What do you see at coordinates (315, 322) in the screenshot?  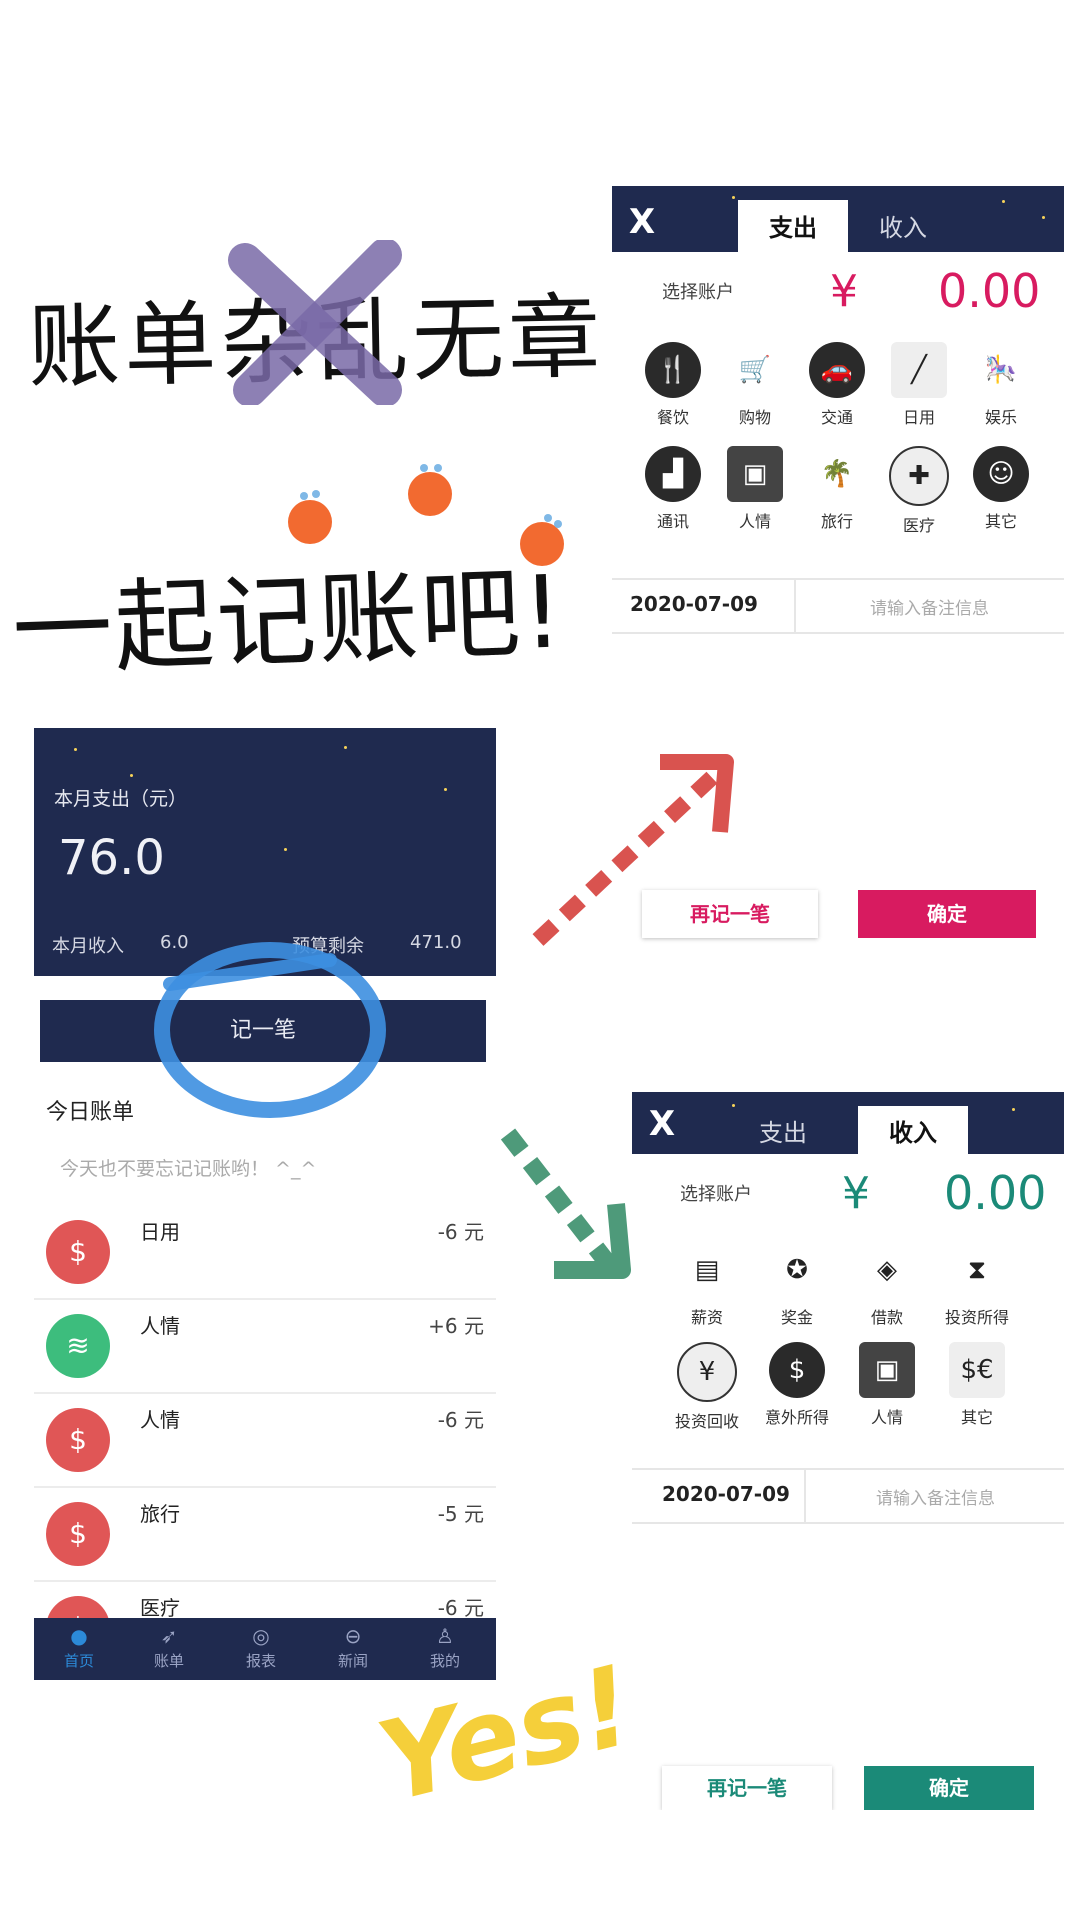 I see `strike-cross-decoration` at bounding box center [315, 322].